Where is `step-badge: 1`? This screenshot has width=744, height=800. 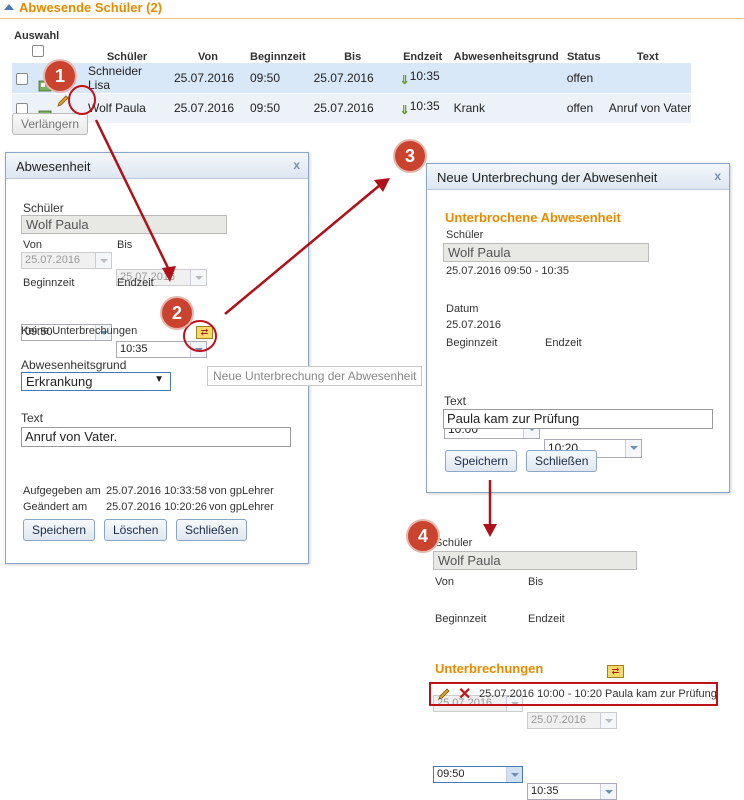 step-badge: 1 is located at coordinates (60, 76).